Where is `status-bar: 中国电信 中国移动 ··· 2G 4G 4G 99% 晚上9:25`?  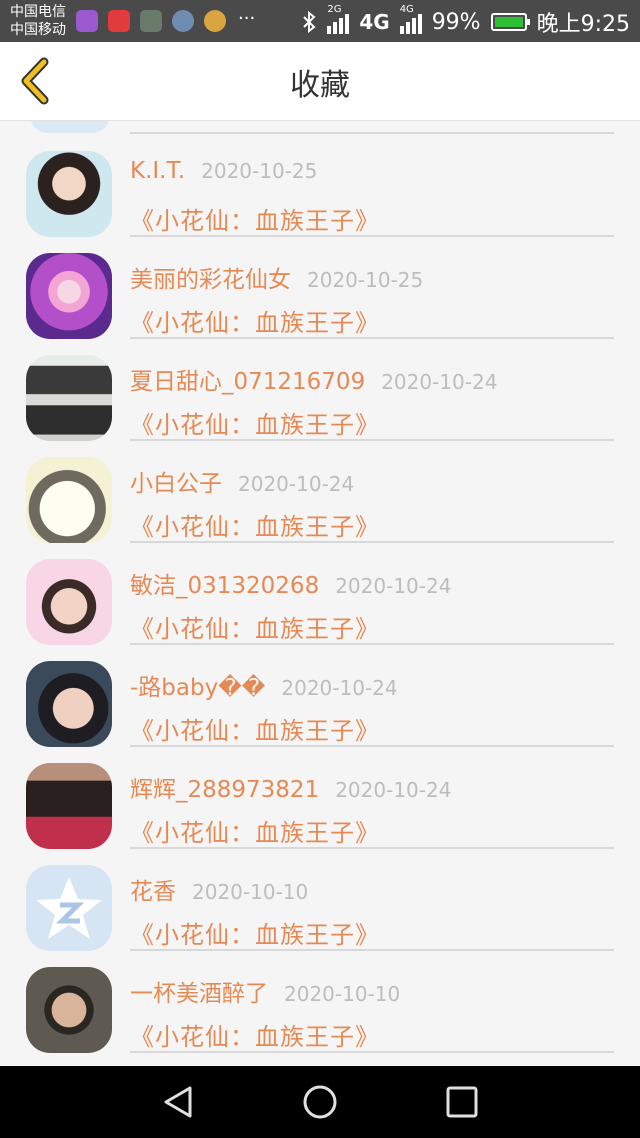
status-bar: 中国电信 中国移动 ··· 2G 4G 4G 99% 晚上9:25 is located at coordinates (320, 21).